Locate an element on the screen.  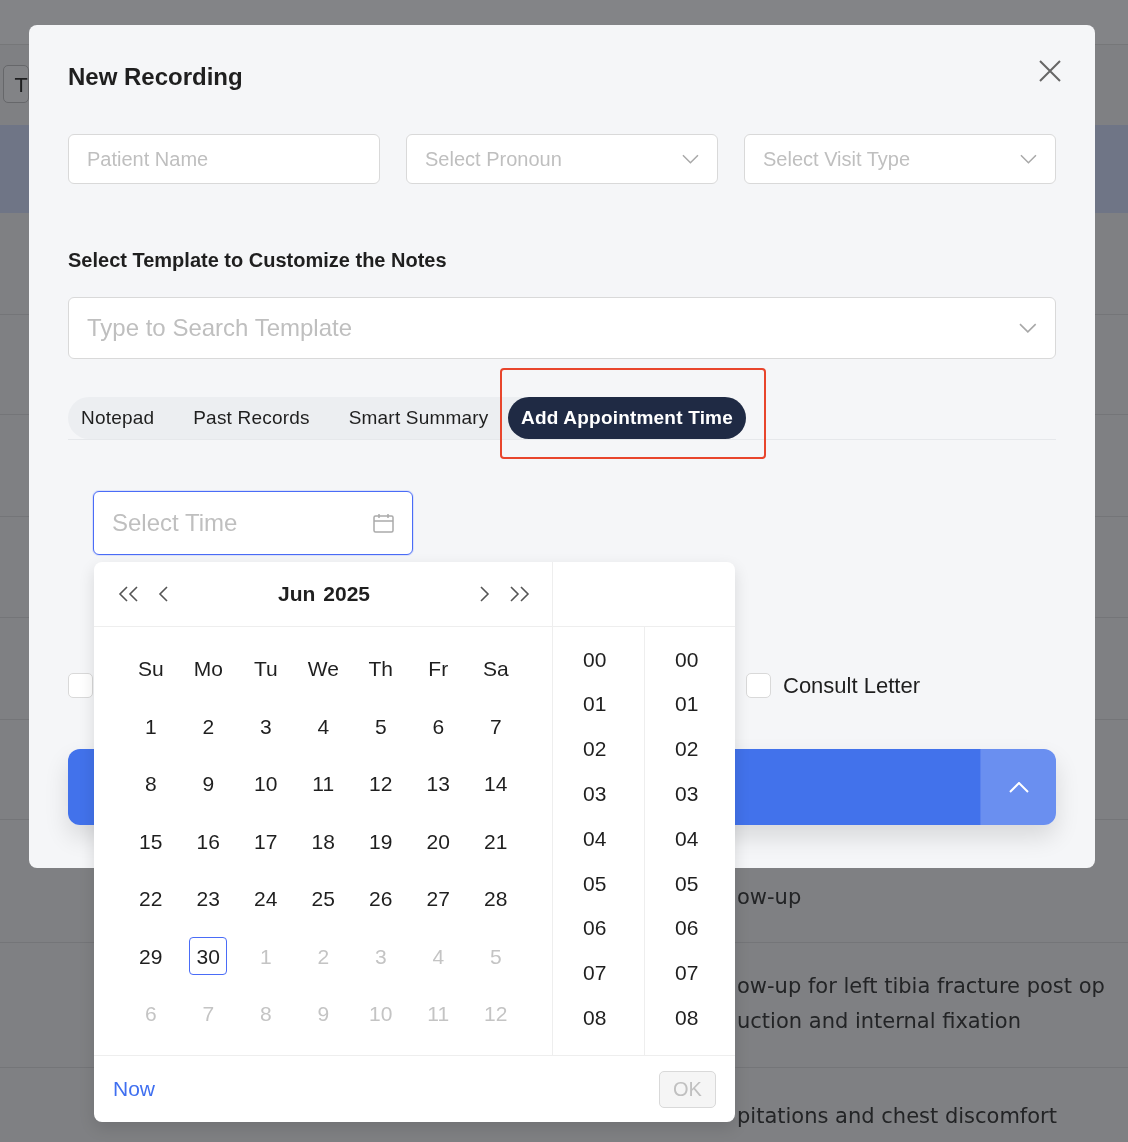
hour-option: 04 is located at coordinates (598, 838).